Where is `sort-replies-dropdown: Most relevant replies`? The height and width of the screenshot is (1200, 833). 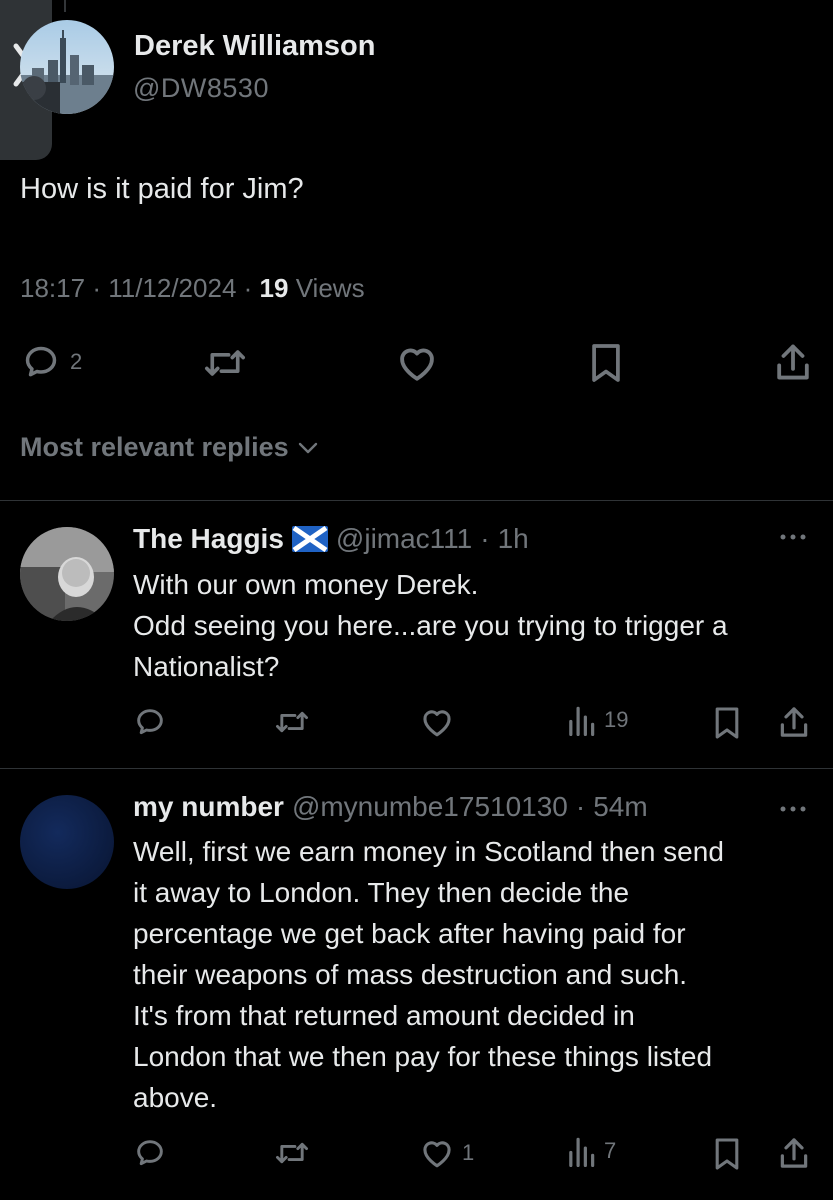
sort-replies-dropdown: Most relevant replies is located at coordinates (169, 447).